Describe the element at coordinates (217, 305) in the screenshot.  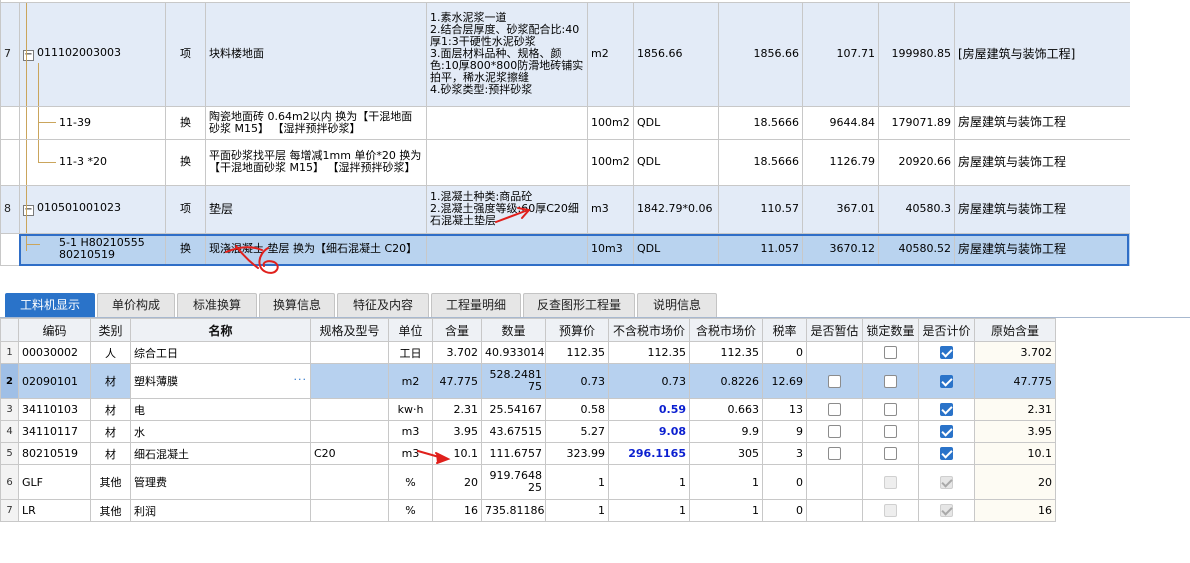
I see `tab-standard-conversion: 标准换算` at that location.